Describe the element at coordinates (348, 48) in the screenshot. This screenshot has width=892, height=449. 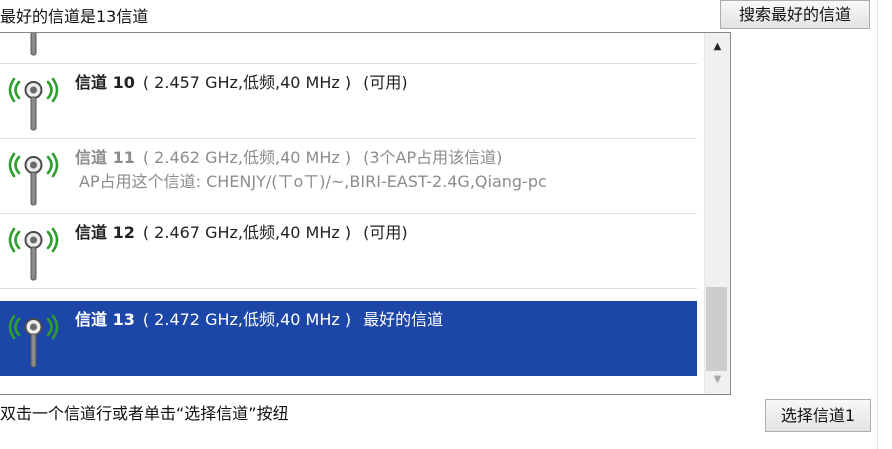
I see `channel-row-partial` at that location.